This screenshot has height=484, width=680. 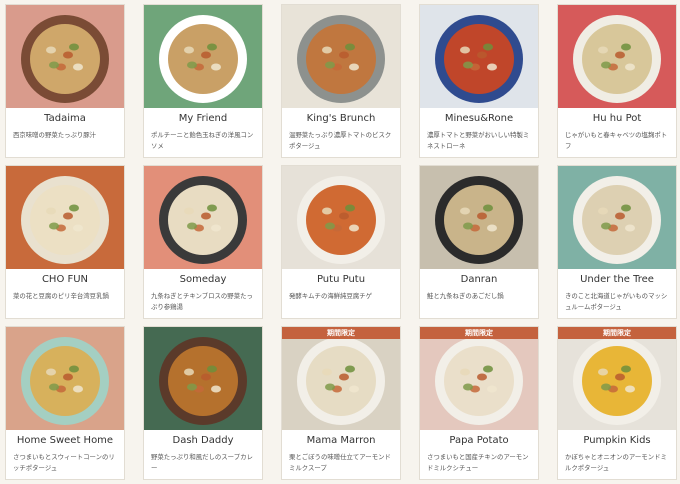 What do you see at coordinates (341, 279) in the screenshot?
I see `product-title: Putu Putu` at bounding box center [341, 279].